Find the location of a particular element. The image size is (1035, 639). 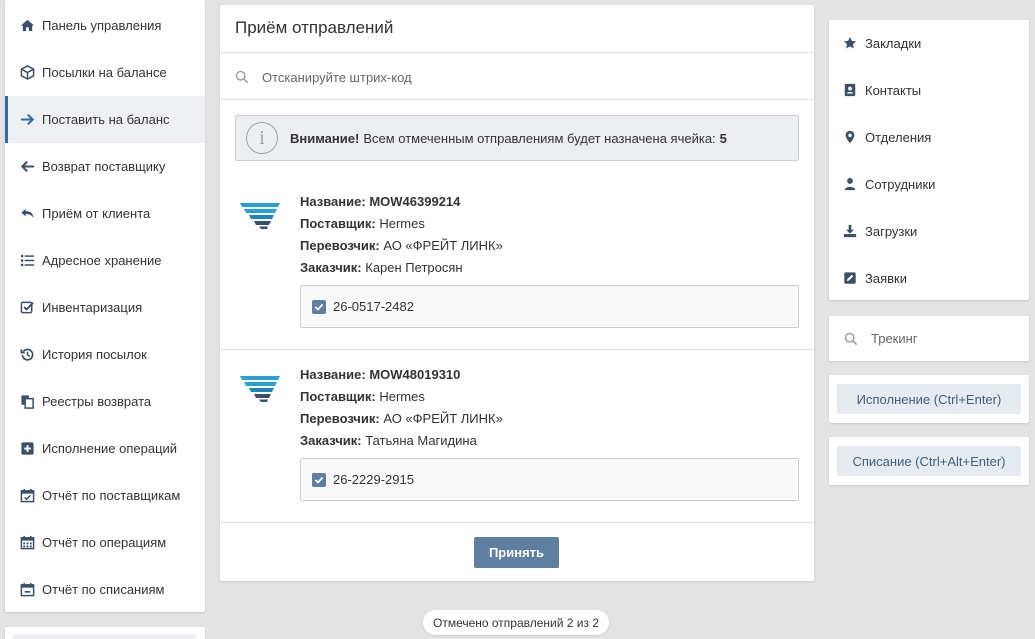

sidebar-item-label: Отчёт по списаниям is located at coordinates (103, 589).